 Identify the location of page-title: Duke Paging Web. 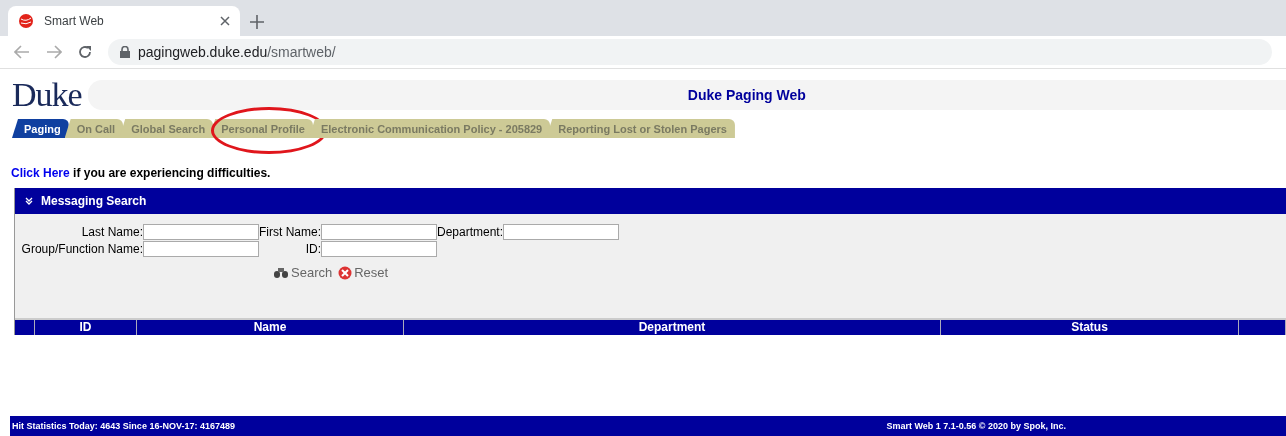
(746, 95).